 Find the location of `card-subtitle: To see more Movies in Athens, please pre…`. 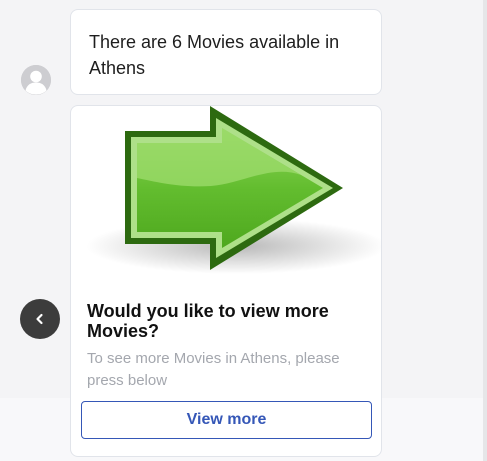

card-subtitle: To see more Movies in Athens, please pre… is located at coordinates (213, 369).